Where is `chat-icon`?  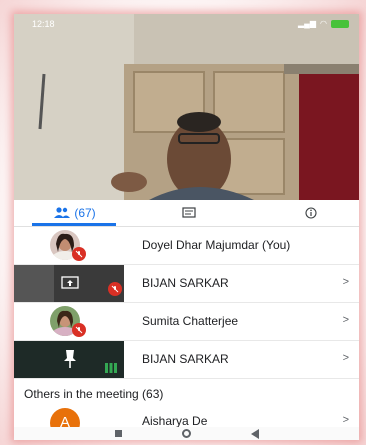 chat-icon is located at coordinates (189, 212).